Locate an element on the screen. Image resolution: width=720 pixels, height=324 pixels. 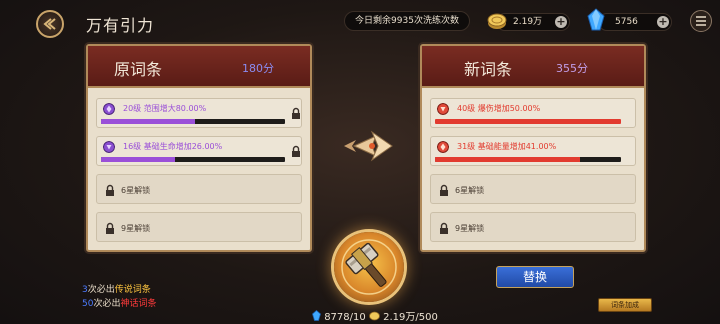
remaining-count-pill: 今日剩余9935次洗练次数 is located at coordinates (407, 21).